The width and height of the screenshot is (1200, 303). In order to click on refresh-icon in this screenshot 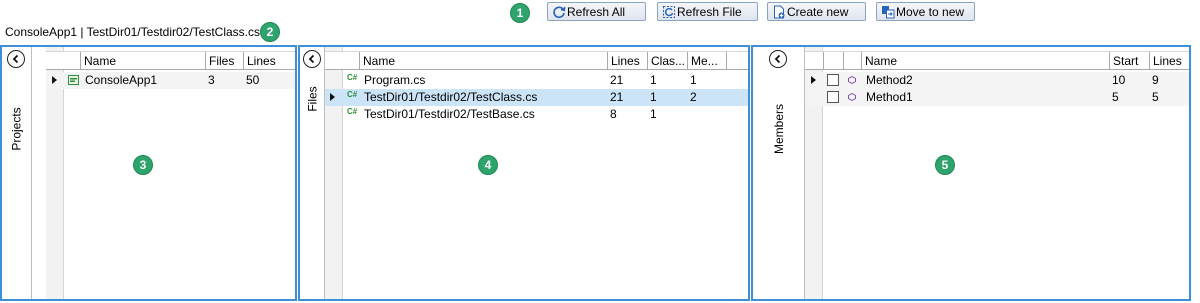, I will do `click(559, 11)`.